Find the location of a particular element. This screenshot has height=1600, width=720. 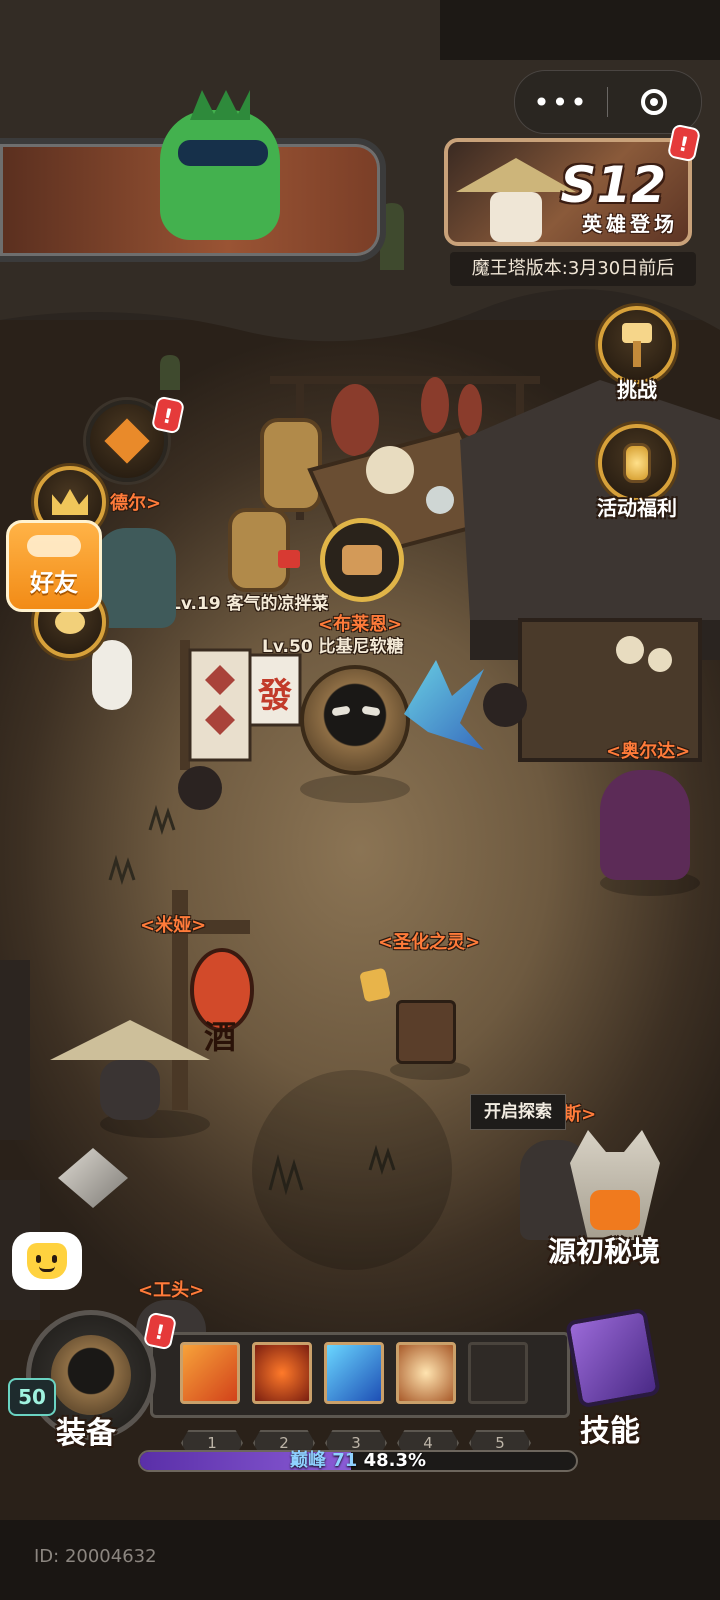

friends-label: 好友 is located at coordinates (54, 580).